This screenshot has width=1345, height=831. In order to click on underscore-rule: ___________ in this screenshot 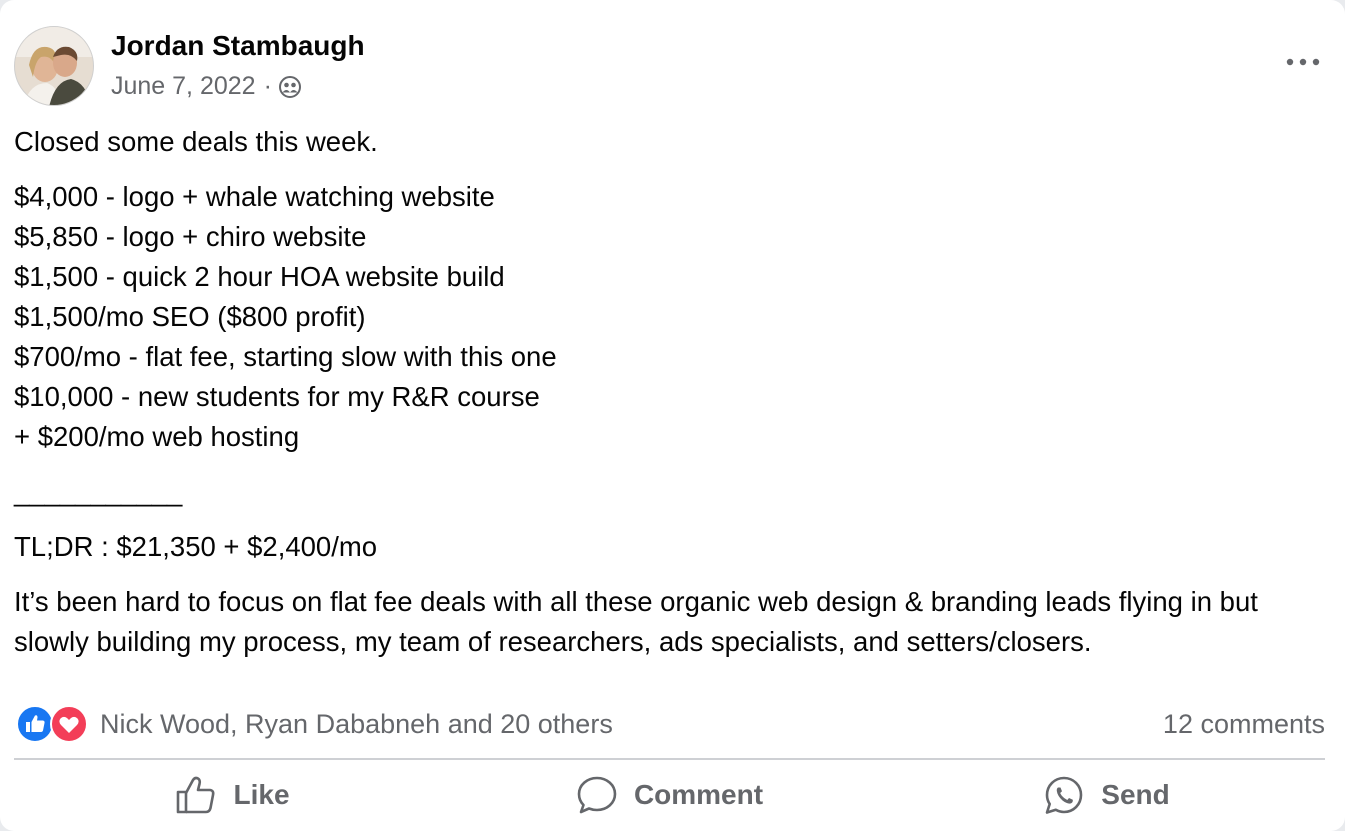, I will do `click(98, 491)`.